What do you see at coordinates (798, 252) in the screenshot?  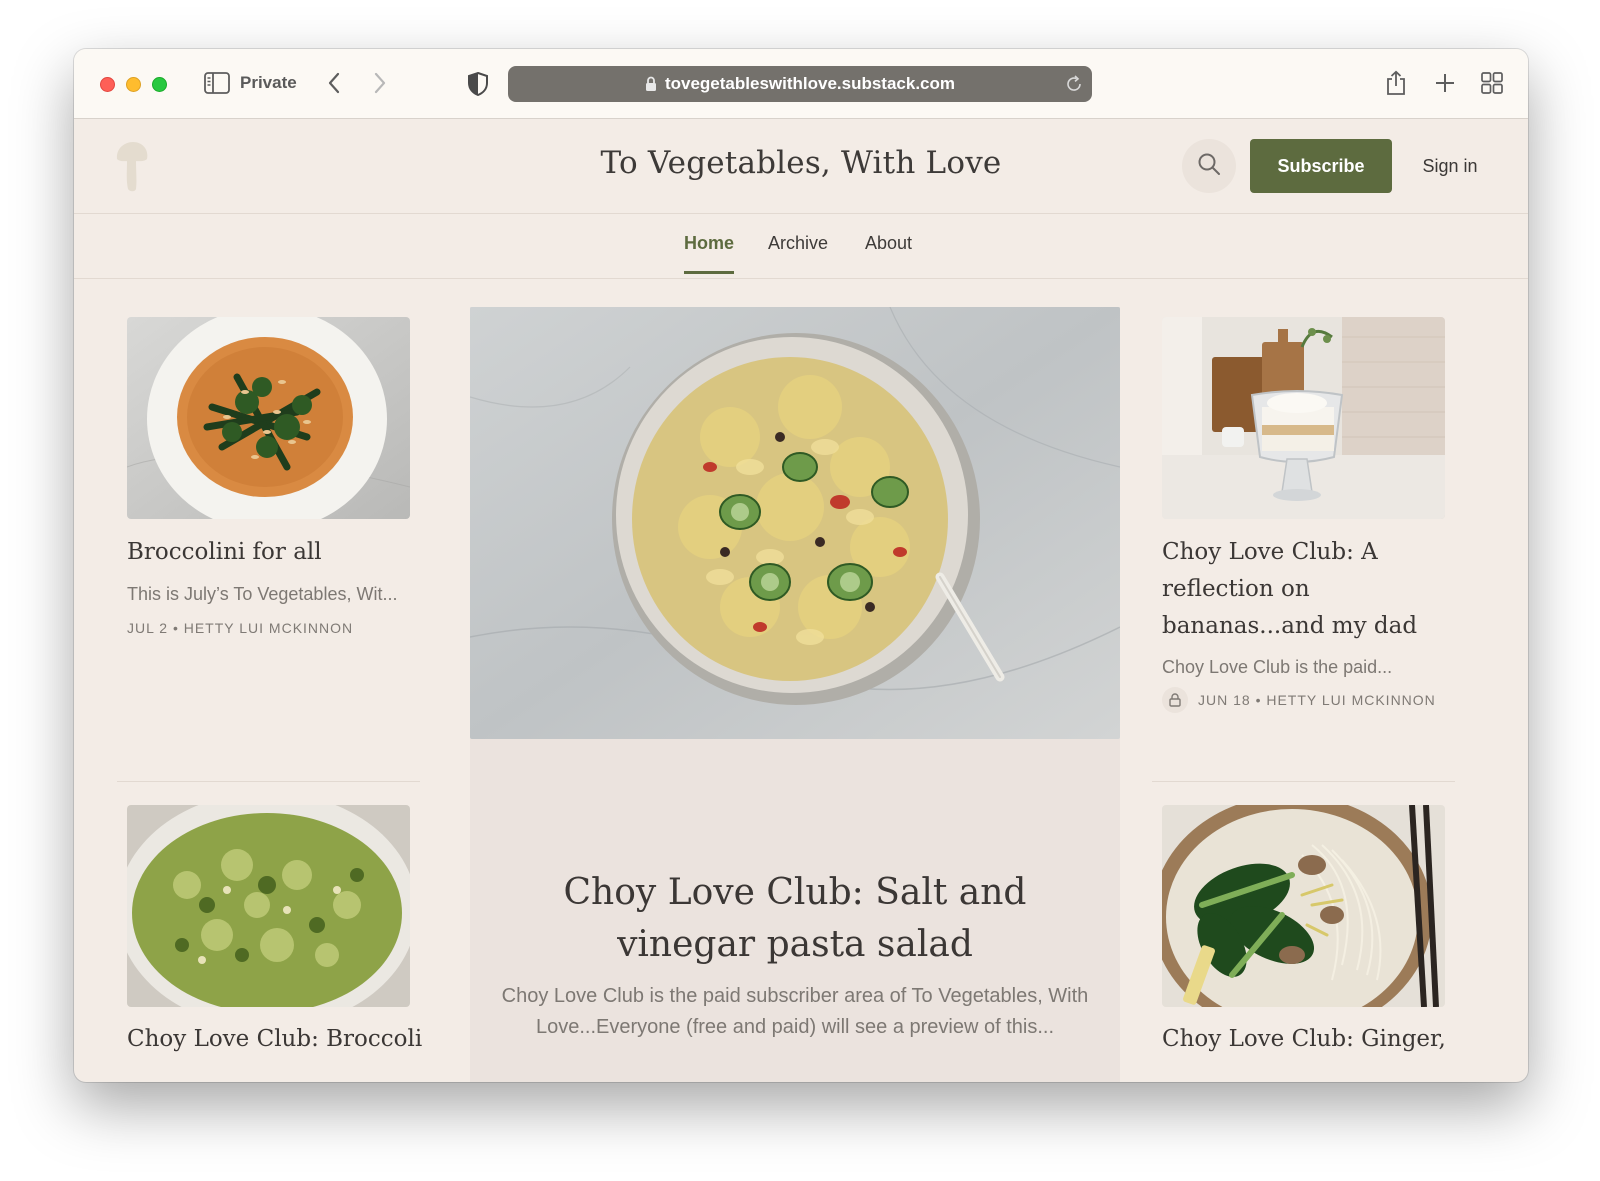 I see `tab-archive: Archive` at bounding box center [798, 252].